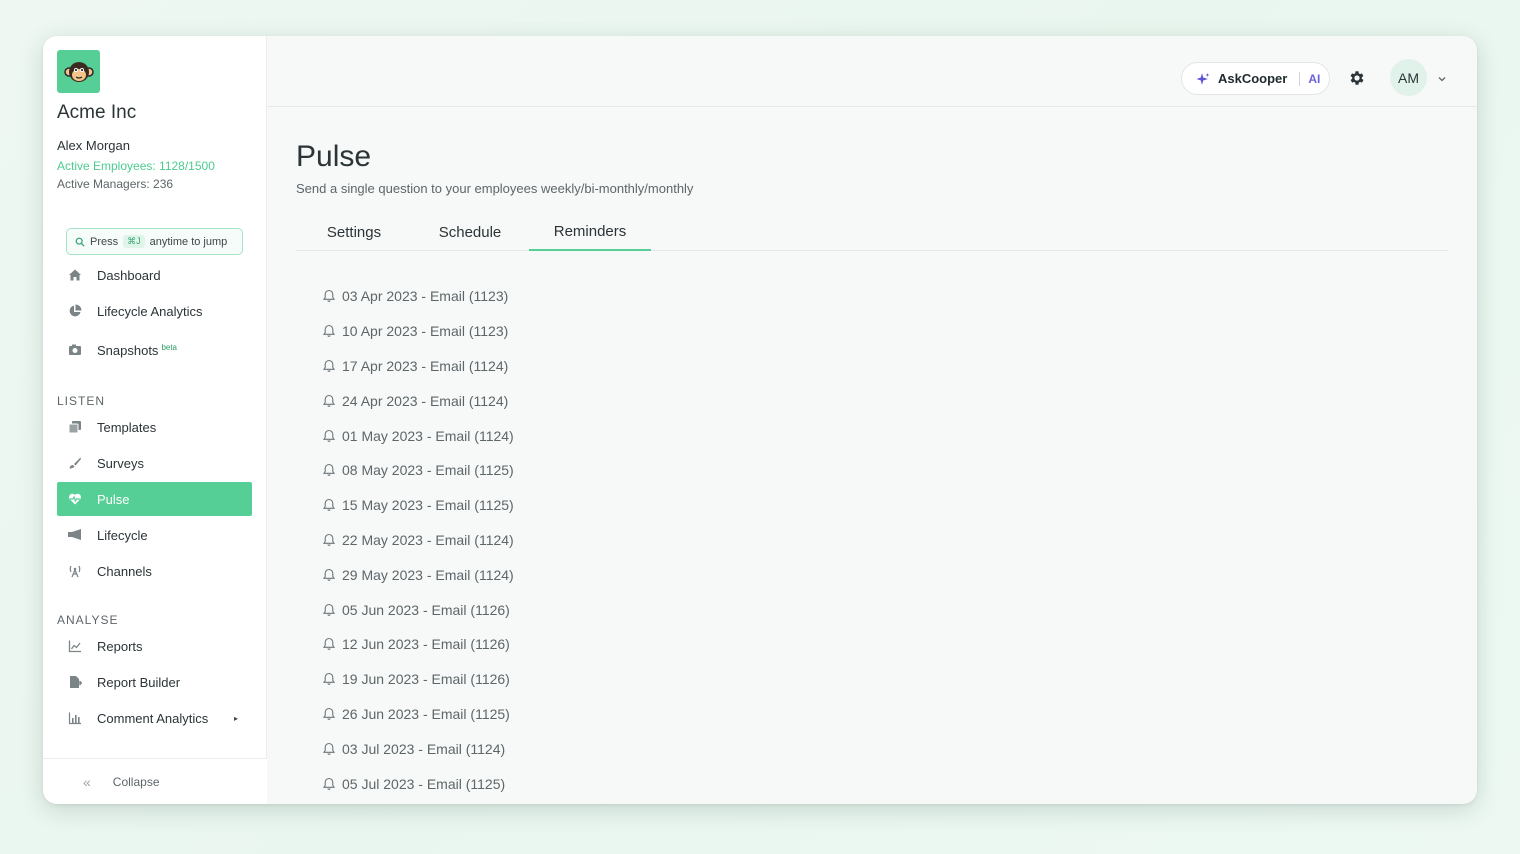  Describe the element at coordinates (154, 311) in the screenshot. I see `sidebar-item-lifecycle-analytics: Lifecycle Analytics` at that location.